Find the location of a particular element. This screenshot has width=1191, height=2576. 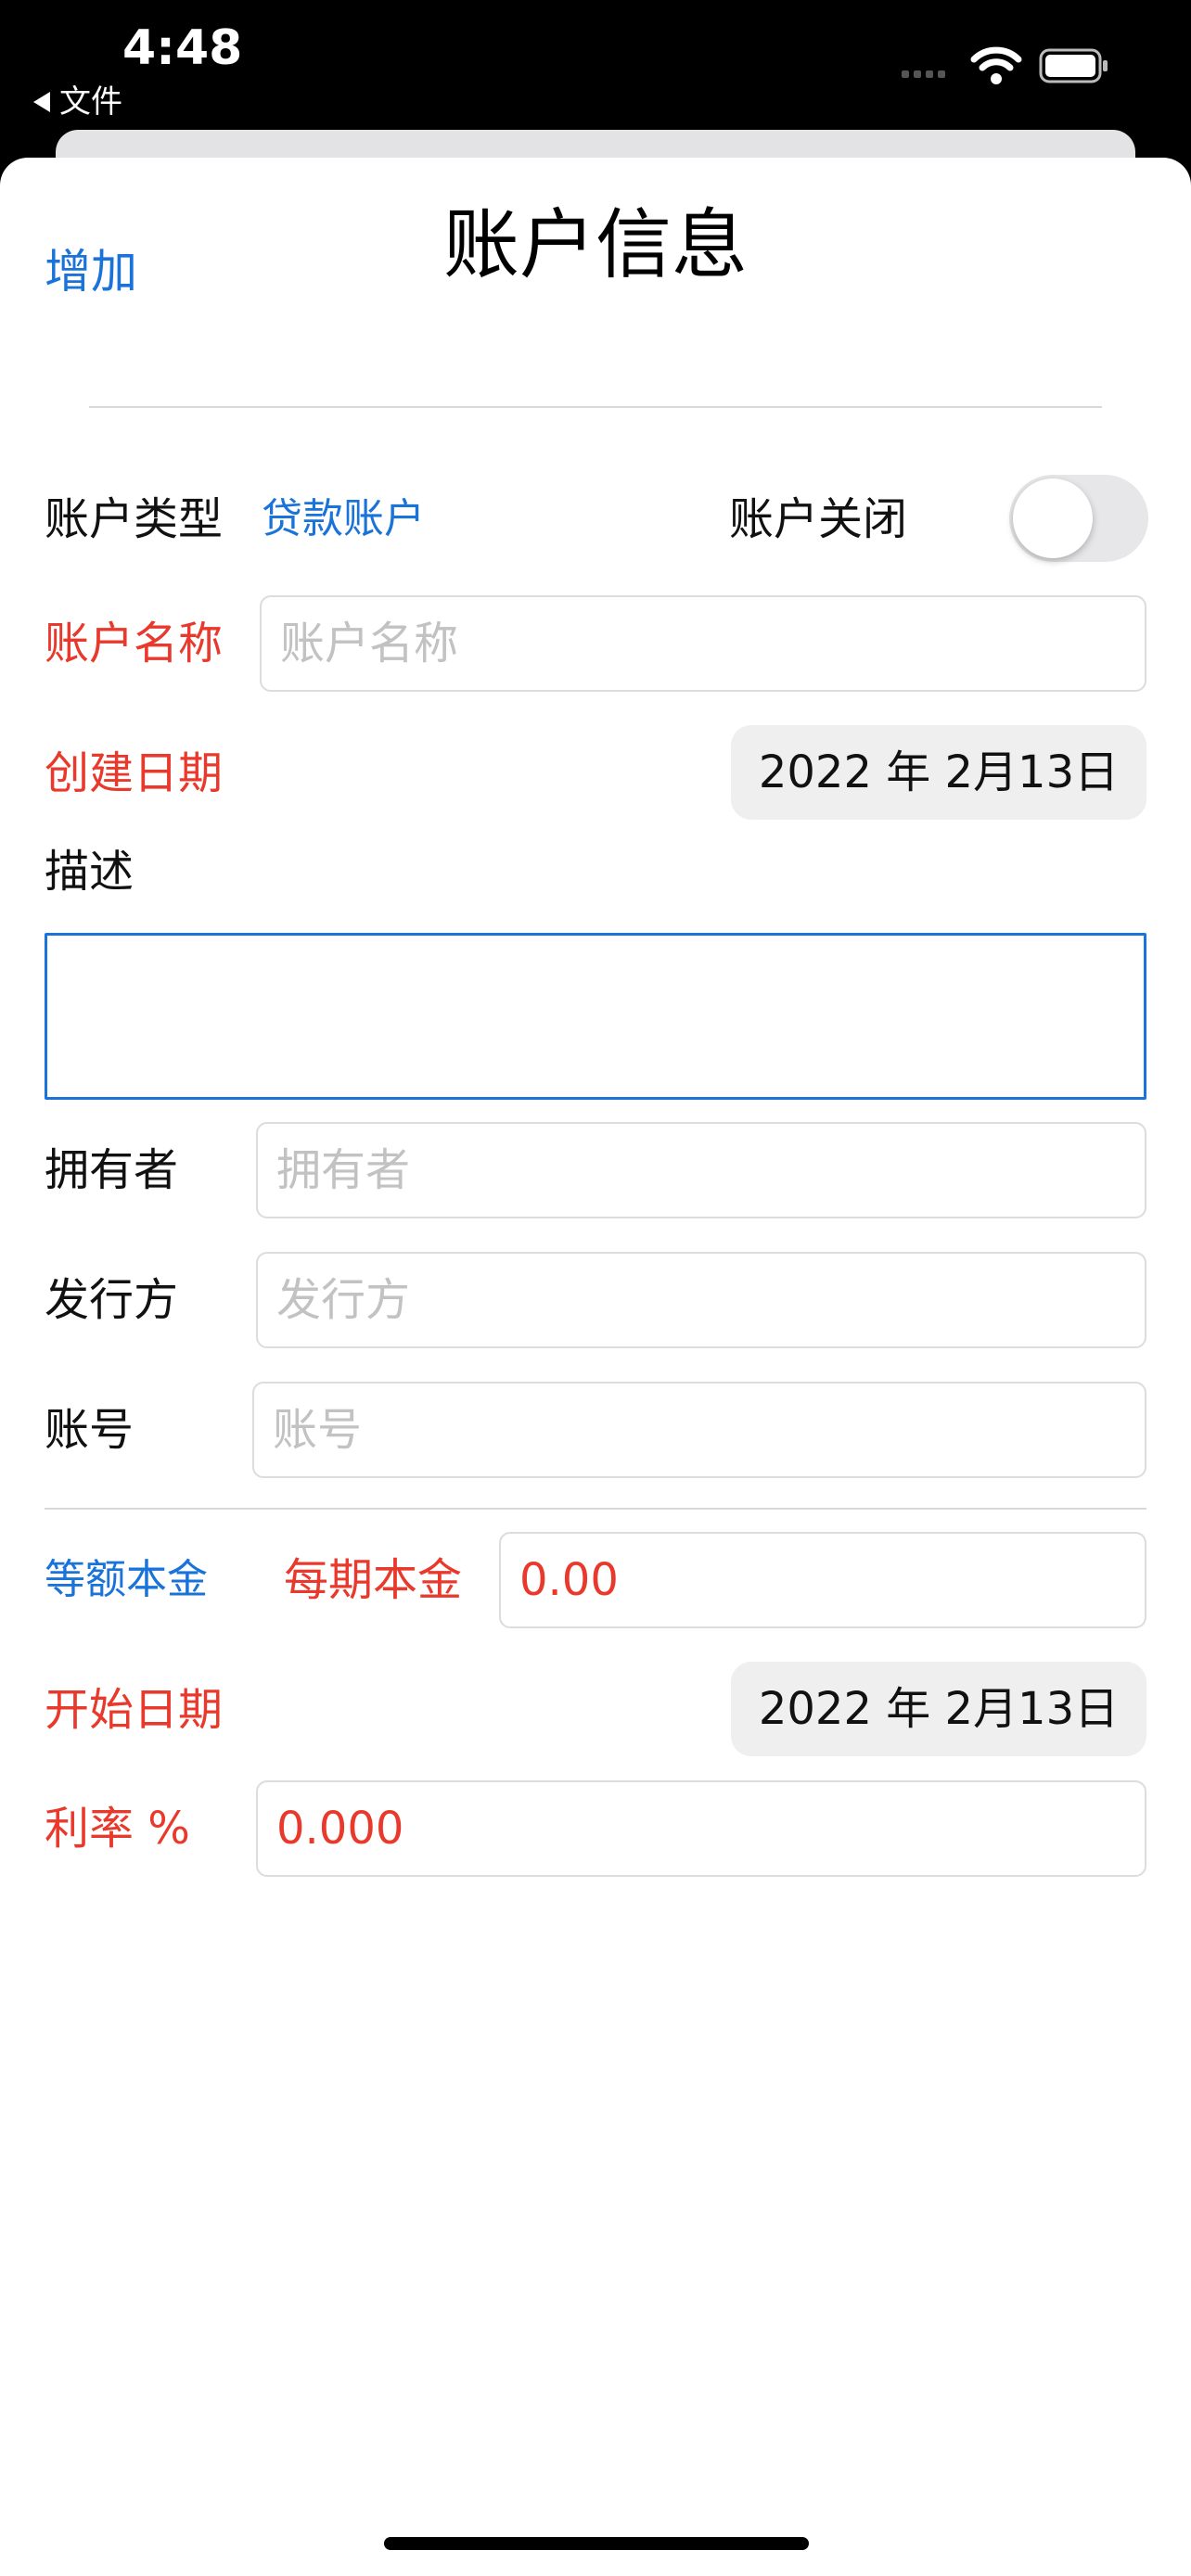

account-type-picker: 贷款账户 is located at coordinates (343, 519).